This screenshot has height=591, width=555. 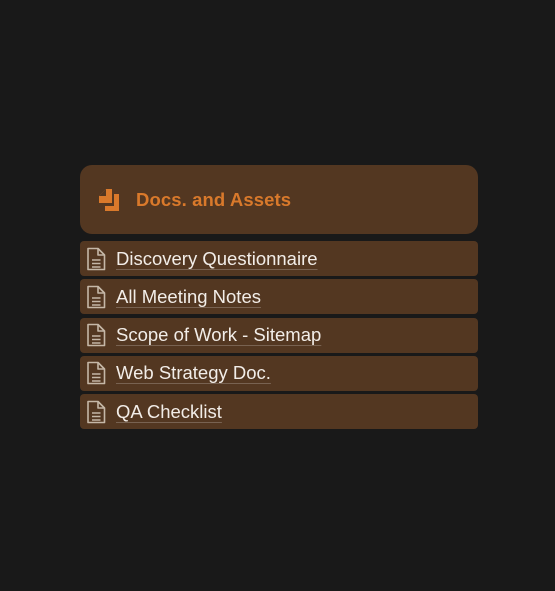 I want to click on list-item-discovery-questionnaire: Discovery Questionnaire, so click(x=279, y=258).